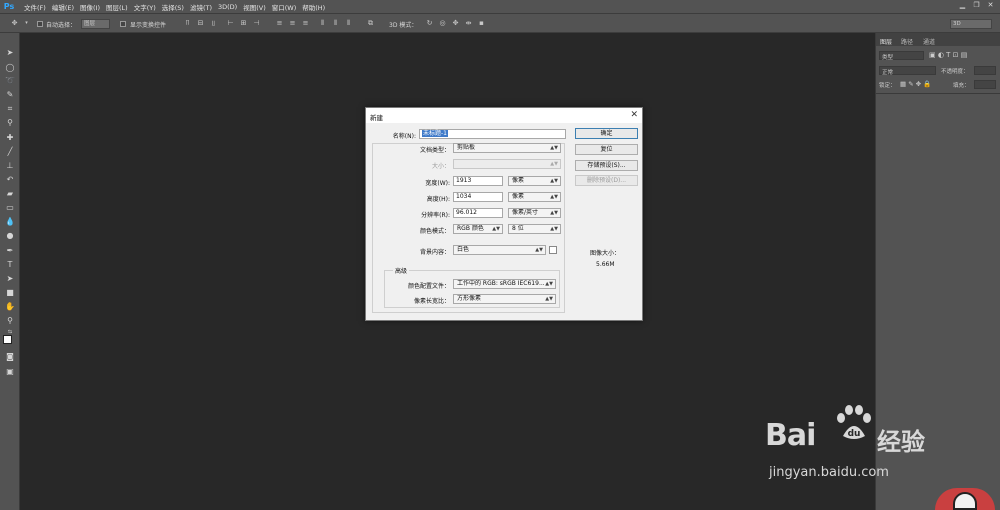  Describe the element at coordinates (284, 7) in the screenshot. I see `menu-window: 窗口(W)` at that location.